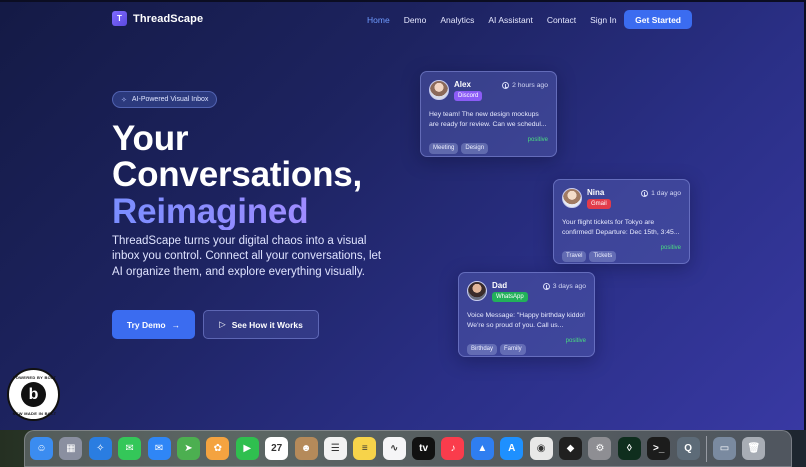  I want to click on tag: Travel, so click(574, 257).